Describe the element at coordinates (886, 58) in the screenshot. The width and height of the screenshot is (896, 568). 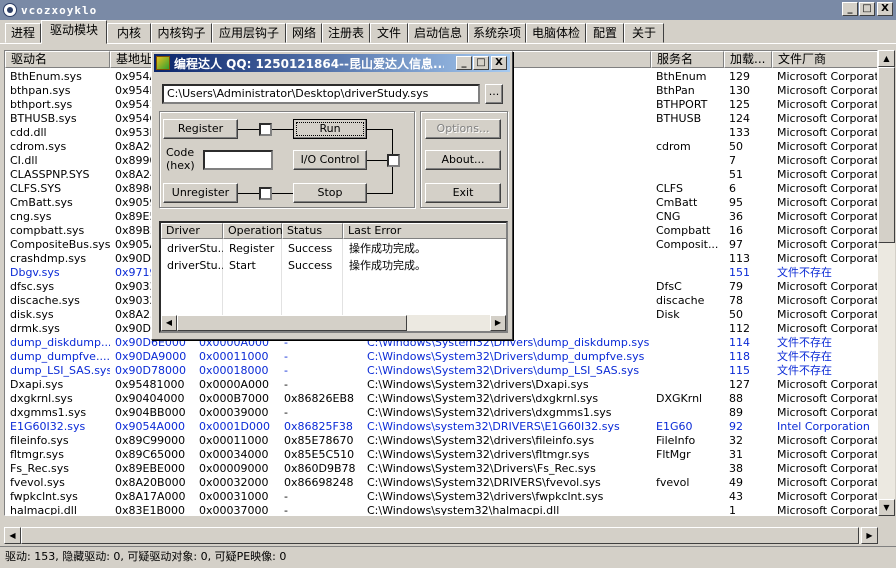
I see `scroll-up-button: ▲` at that location.